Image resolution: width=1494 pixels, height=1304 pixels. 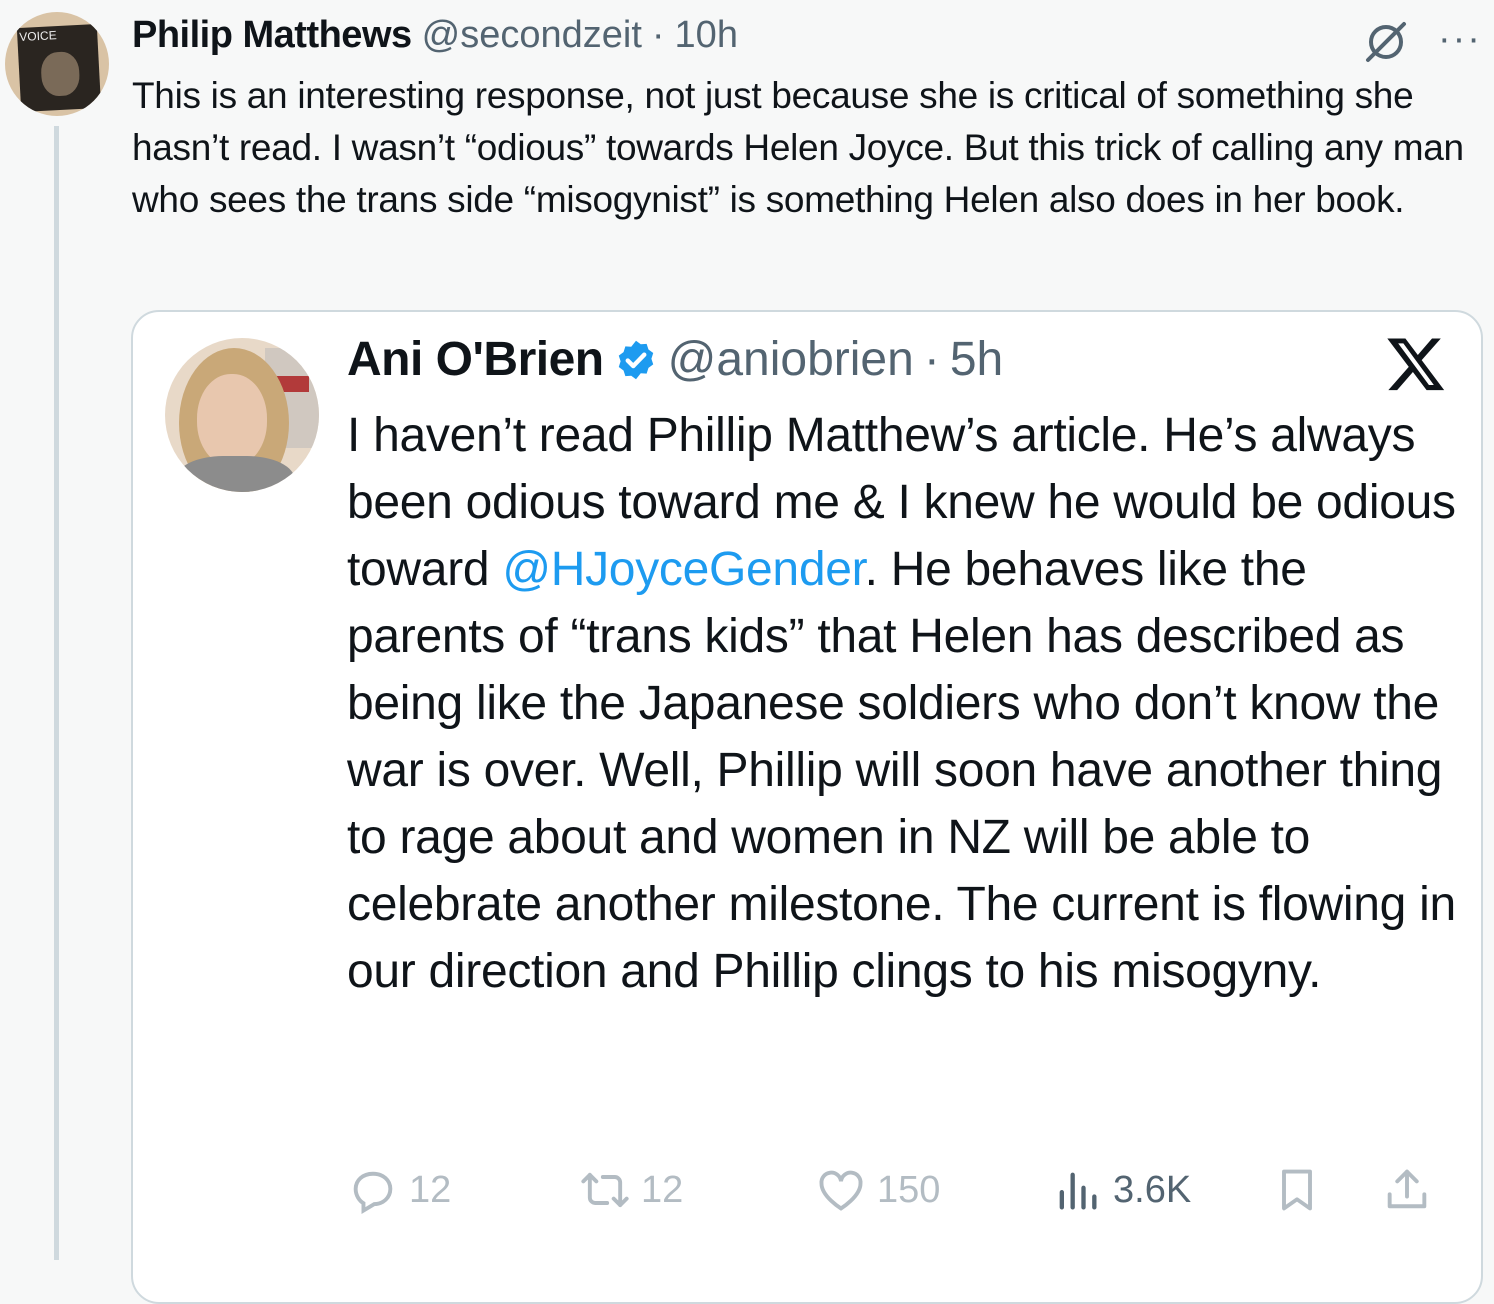 What do you see at coordinates (791, 359) in the screenshot?
I see `quoted-author-handle: @aniobrien` at bounding box center [791, 359].